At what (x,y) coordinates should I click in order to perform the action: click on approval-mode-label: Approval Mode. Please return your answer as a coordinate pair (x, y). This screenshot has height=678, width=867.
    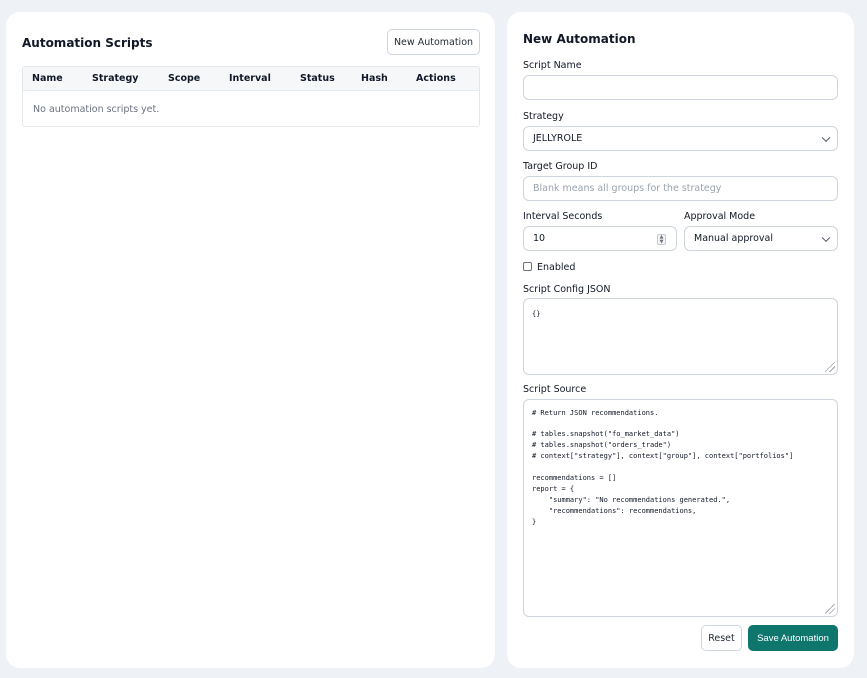
    Looking at the image, I should click on (720, 216).